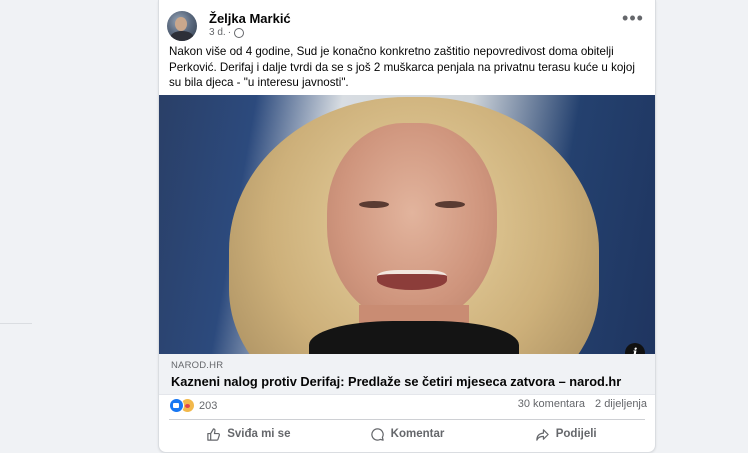 This screenshot has height=453, width=748. Describe the element at coordinates (542, 434) in the screenshot. I see `share-icon` at that location.